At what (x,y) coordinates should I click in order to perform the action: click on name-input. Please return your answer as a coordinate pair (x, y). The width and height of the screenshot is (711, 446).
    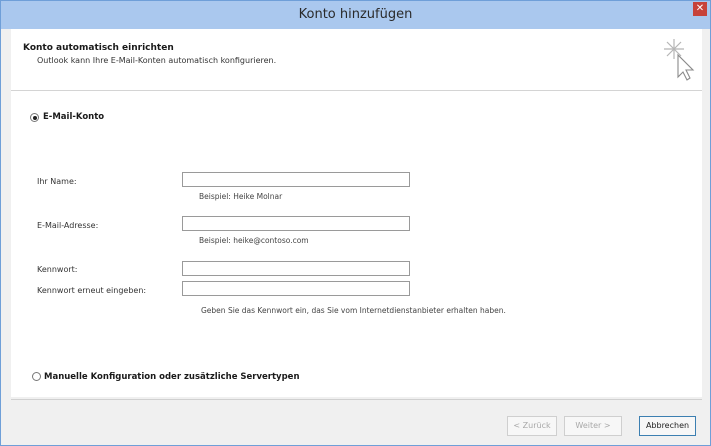
    Looking at the image, I should click on (296, 179).